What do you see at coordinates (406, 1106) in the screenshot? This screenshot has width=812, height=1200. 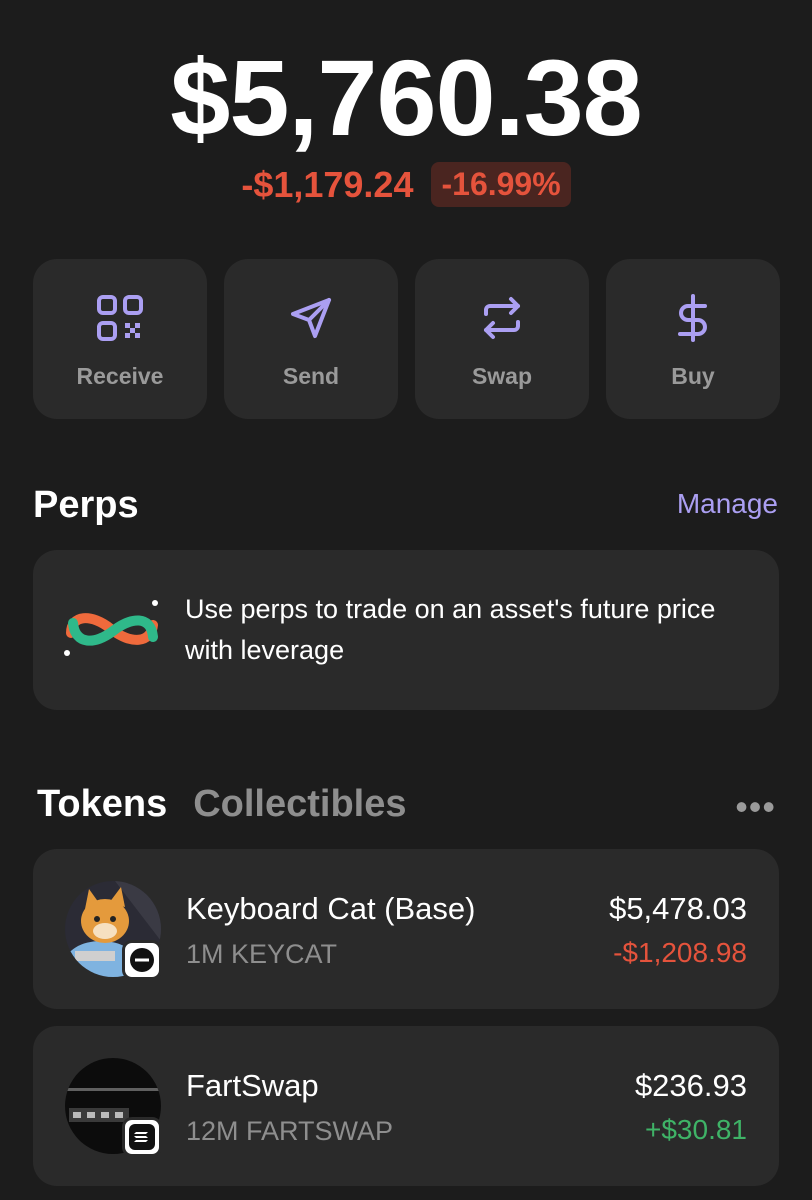 I see `token-row: FartSwap 12M FARTSWAP $236.93 +$30.81` at bounding box center [406, 1106].